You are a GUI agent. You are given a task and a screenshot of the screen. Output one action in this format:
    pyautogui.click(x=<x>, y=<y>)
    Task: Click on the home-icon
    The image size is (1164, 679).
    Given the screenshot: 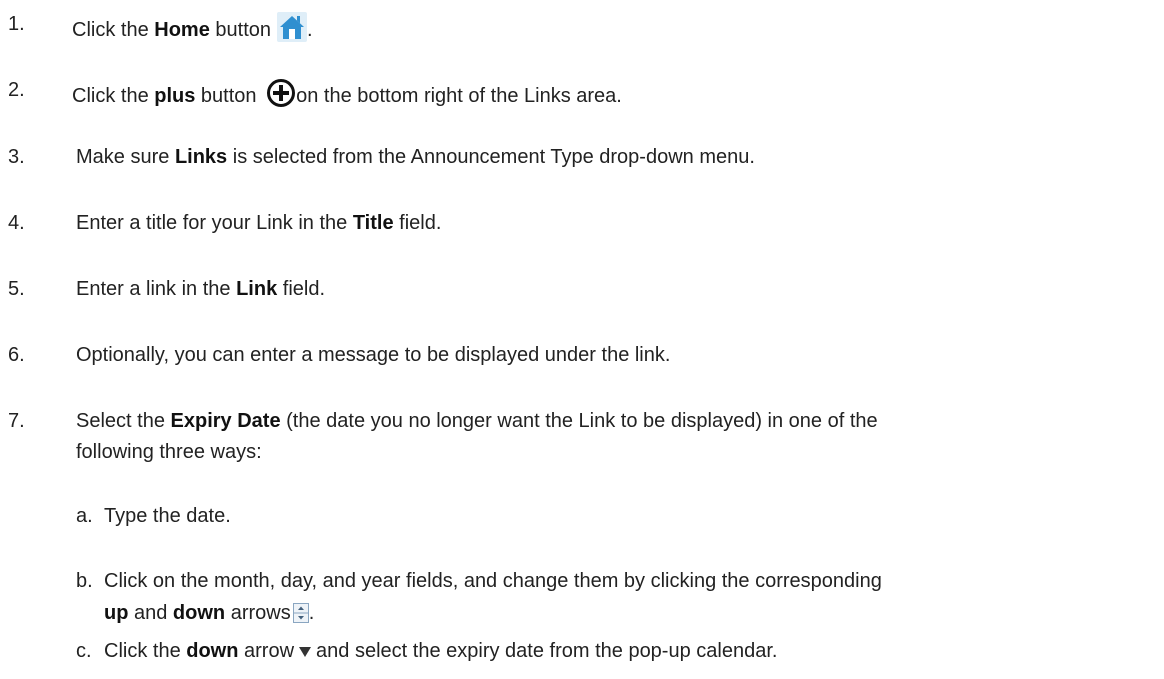 What is the action you would take?
    pyautogui.click(x=292, y=27)
    